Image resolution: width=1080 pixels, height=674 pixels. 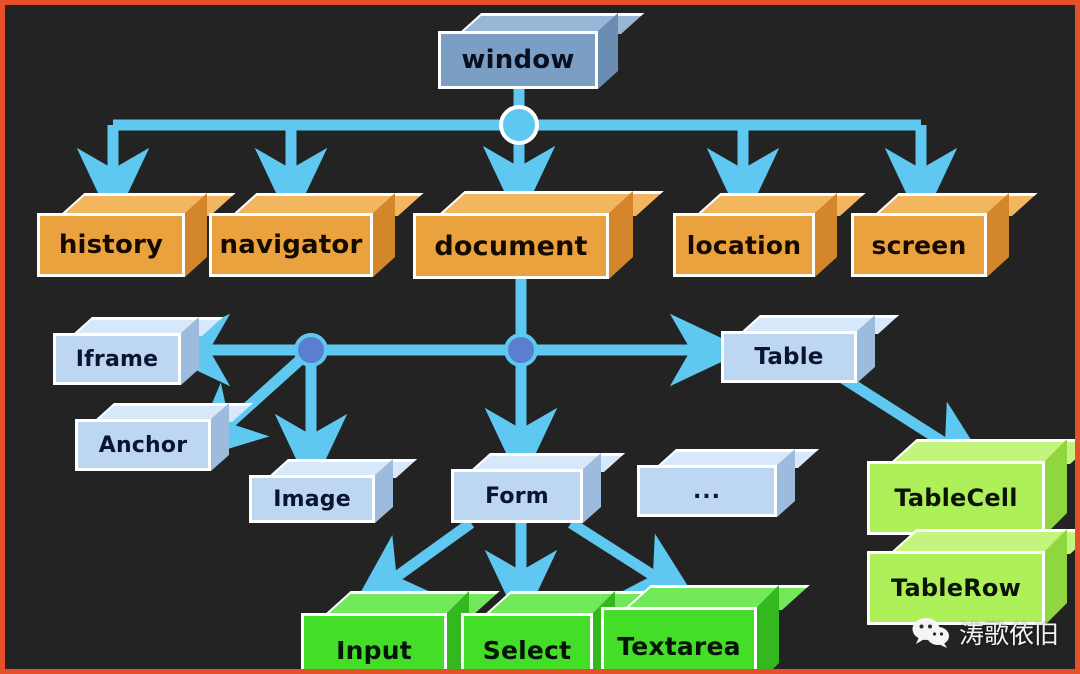 What do you see at coordinates (143, 445) in the screenshot?
I see `node-label-anchor: Anchor` at bounding box center [143, 445].